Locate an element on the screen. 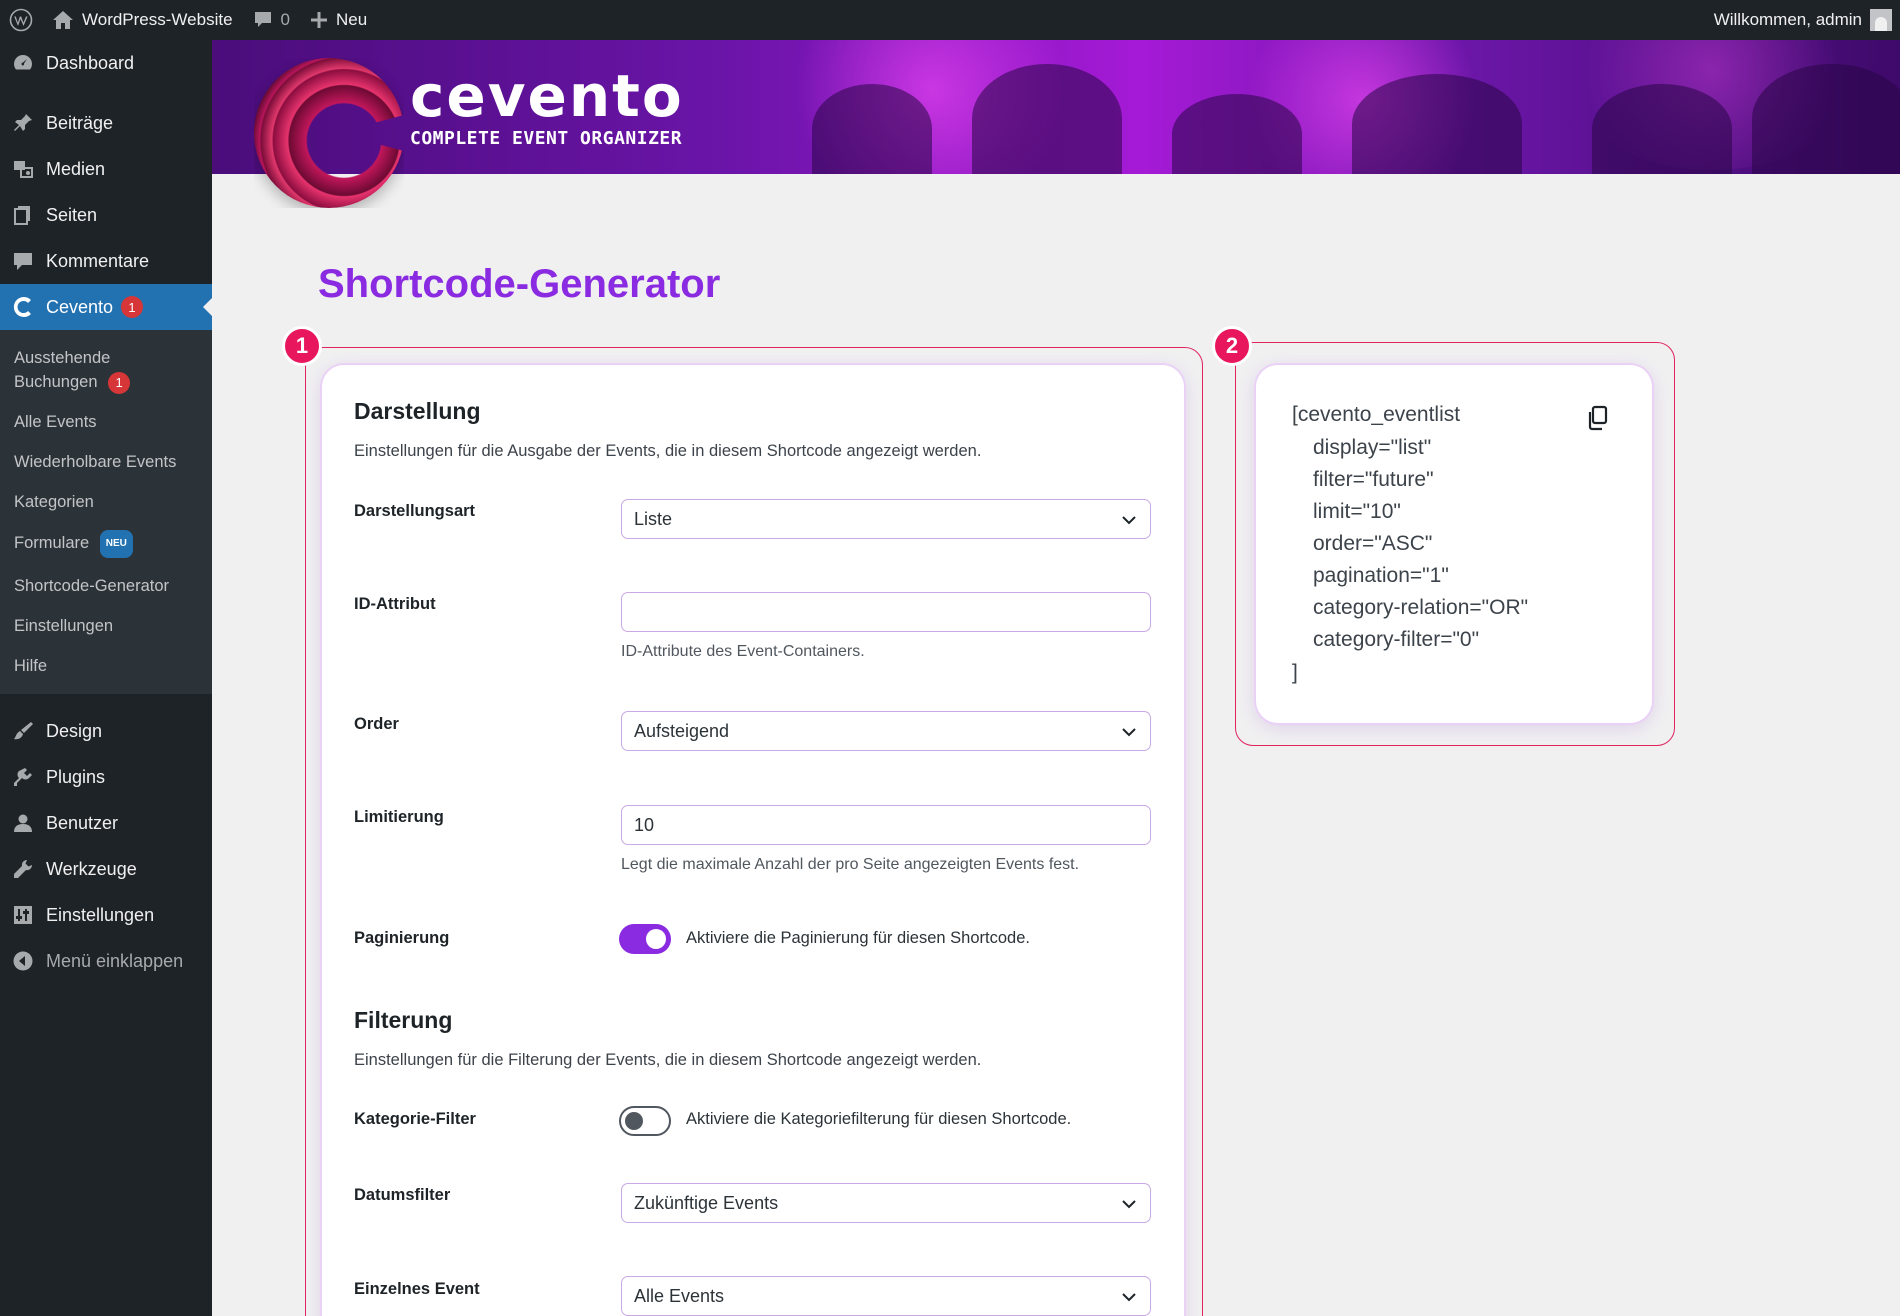 The height and width of the screenshot is (1316, 1900). comments-count: 0 is located at coordinates (285, 19).